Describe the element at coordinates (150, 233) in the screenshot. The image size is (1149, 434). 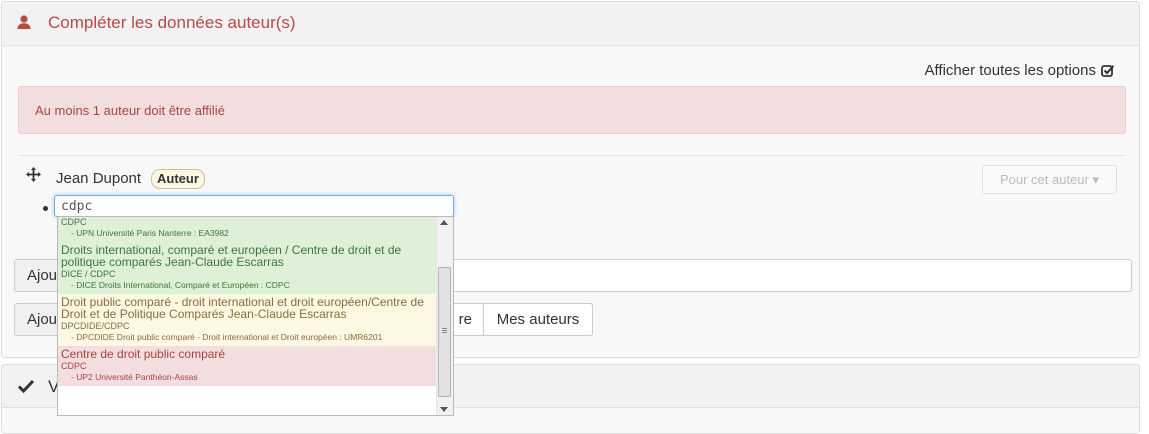
I see `suggestion-detail: - UPN Université Paris Nanterre : EA3982` at that location.